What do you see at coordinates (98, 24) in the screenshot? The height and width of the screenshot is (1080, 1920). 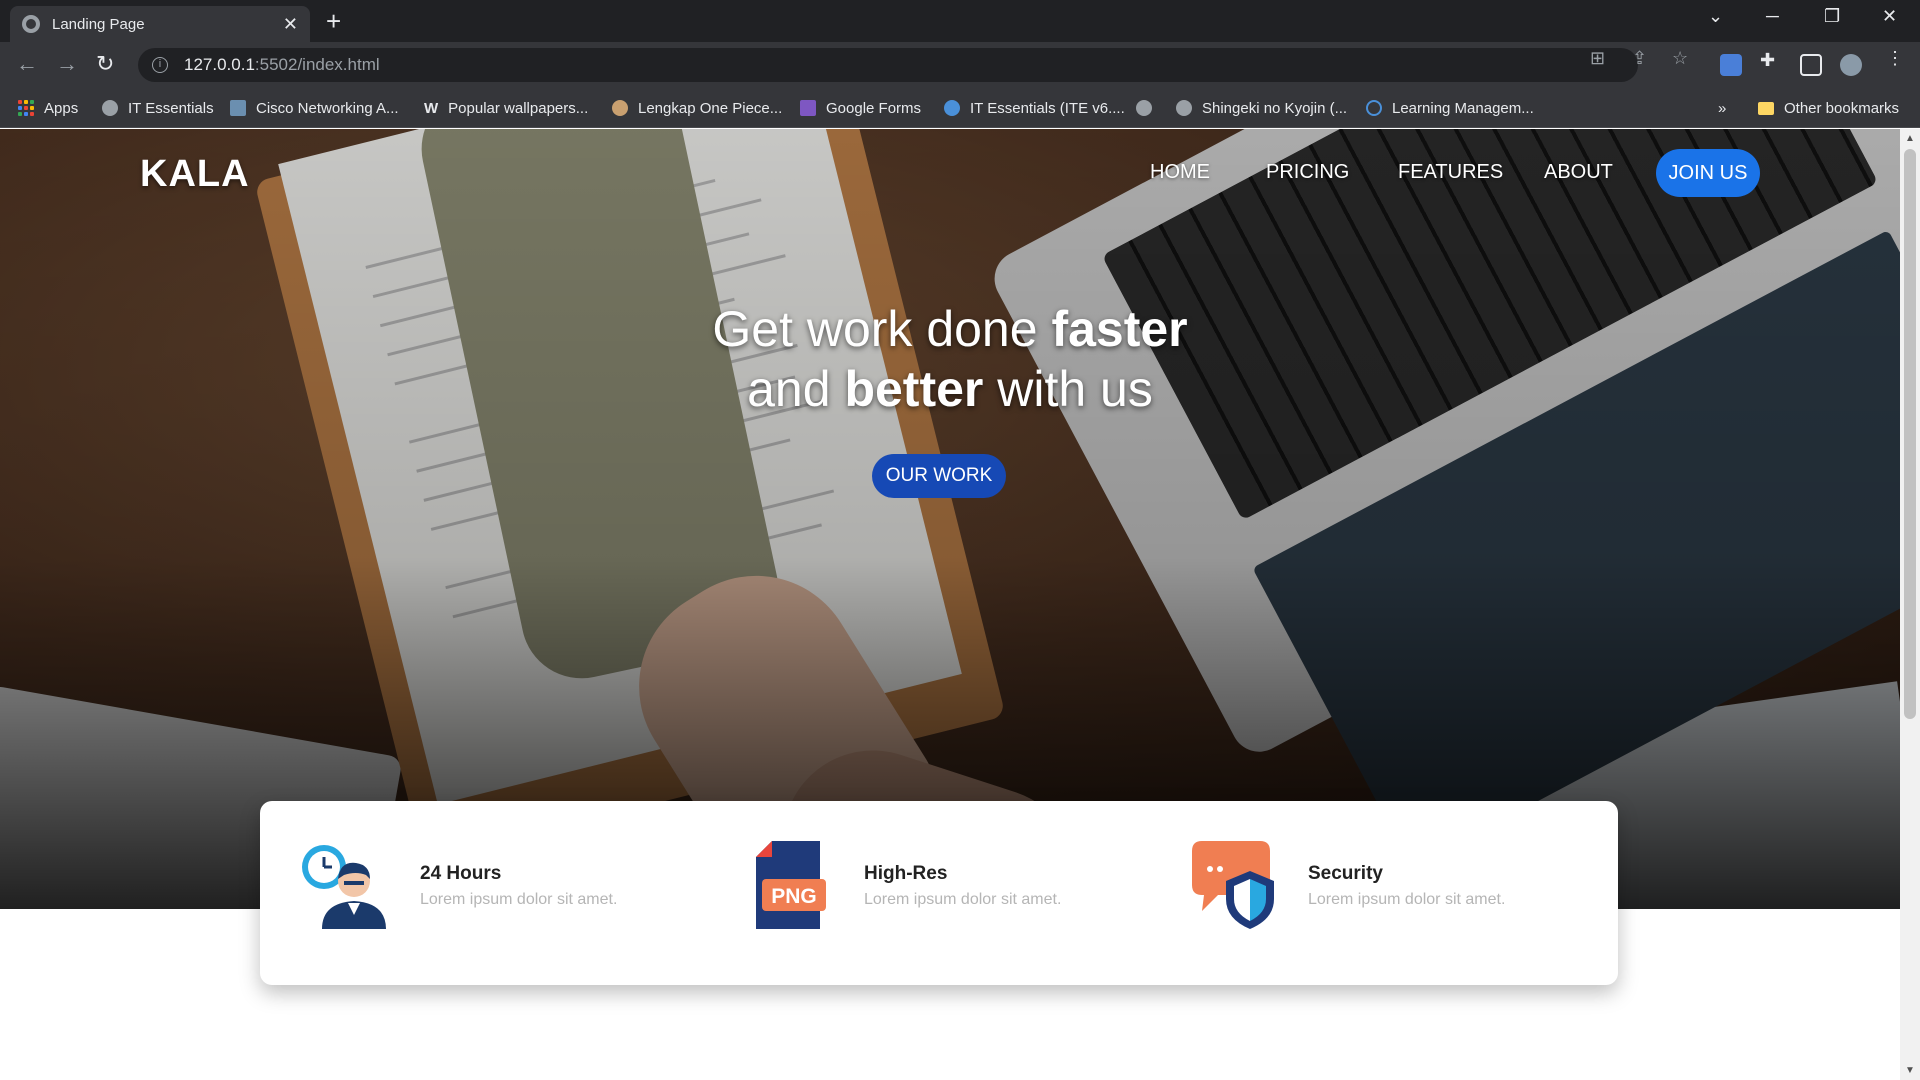 I see `tab-title: Landing Page` at bounding box center [98, 24].